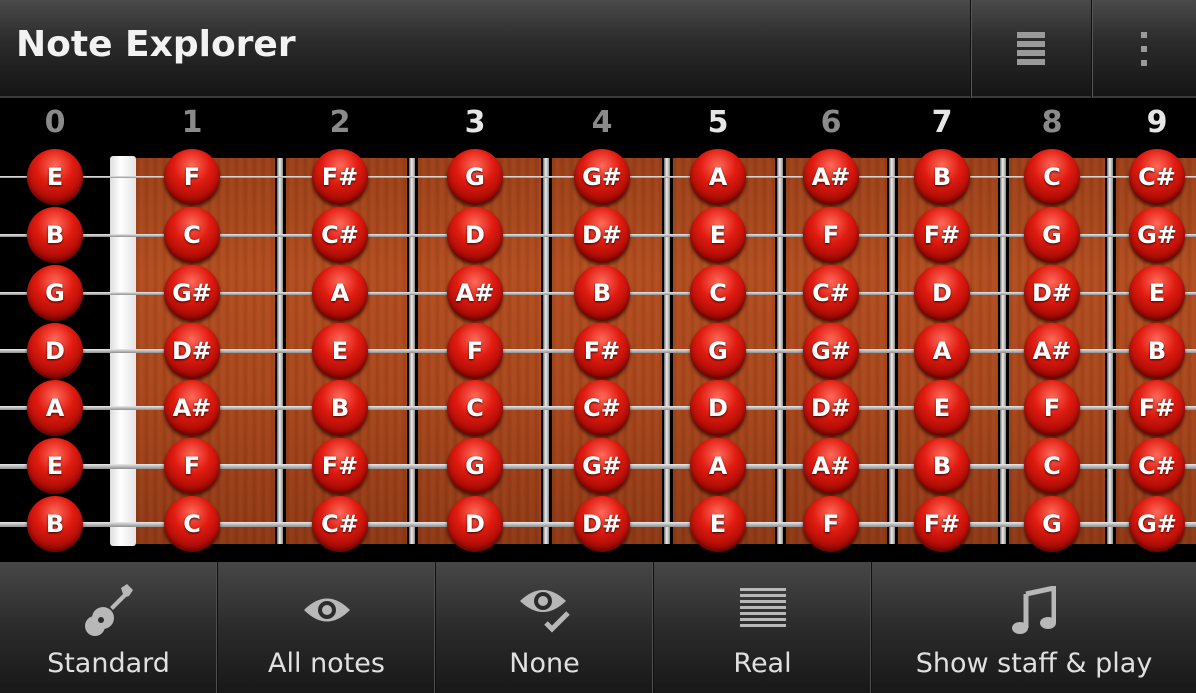  What do you see at coordinates (340, 122) in the screenshot?
I see `fret-number-2: 2` at bounding box center [340, 122].